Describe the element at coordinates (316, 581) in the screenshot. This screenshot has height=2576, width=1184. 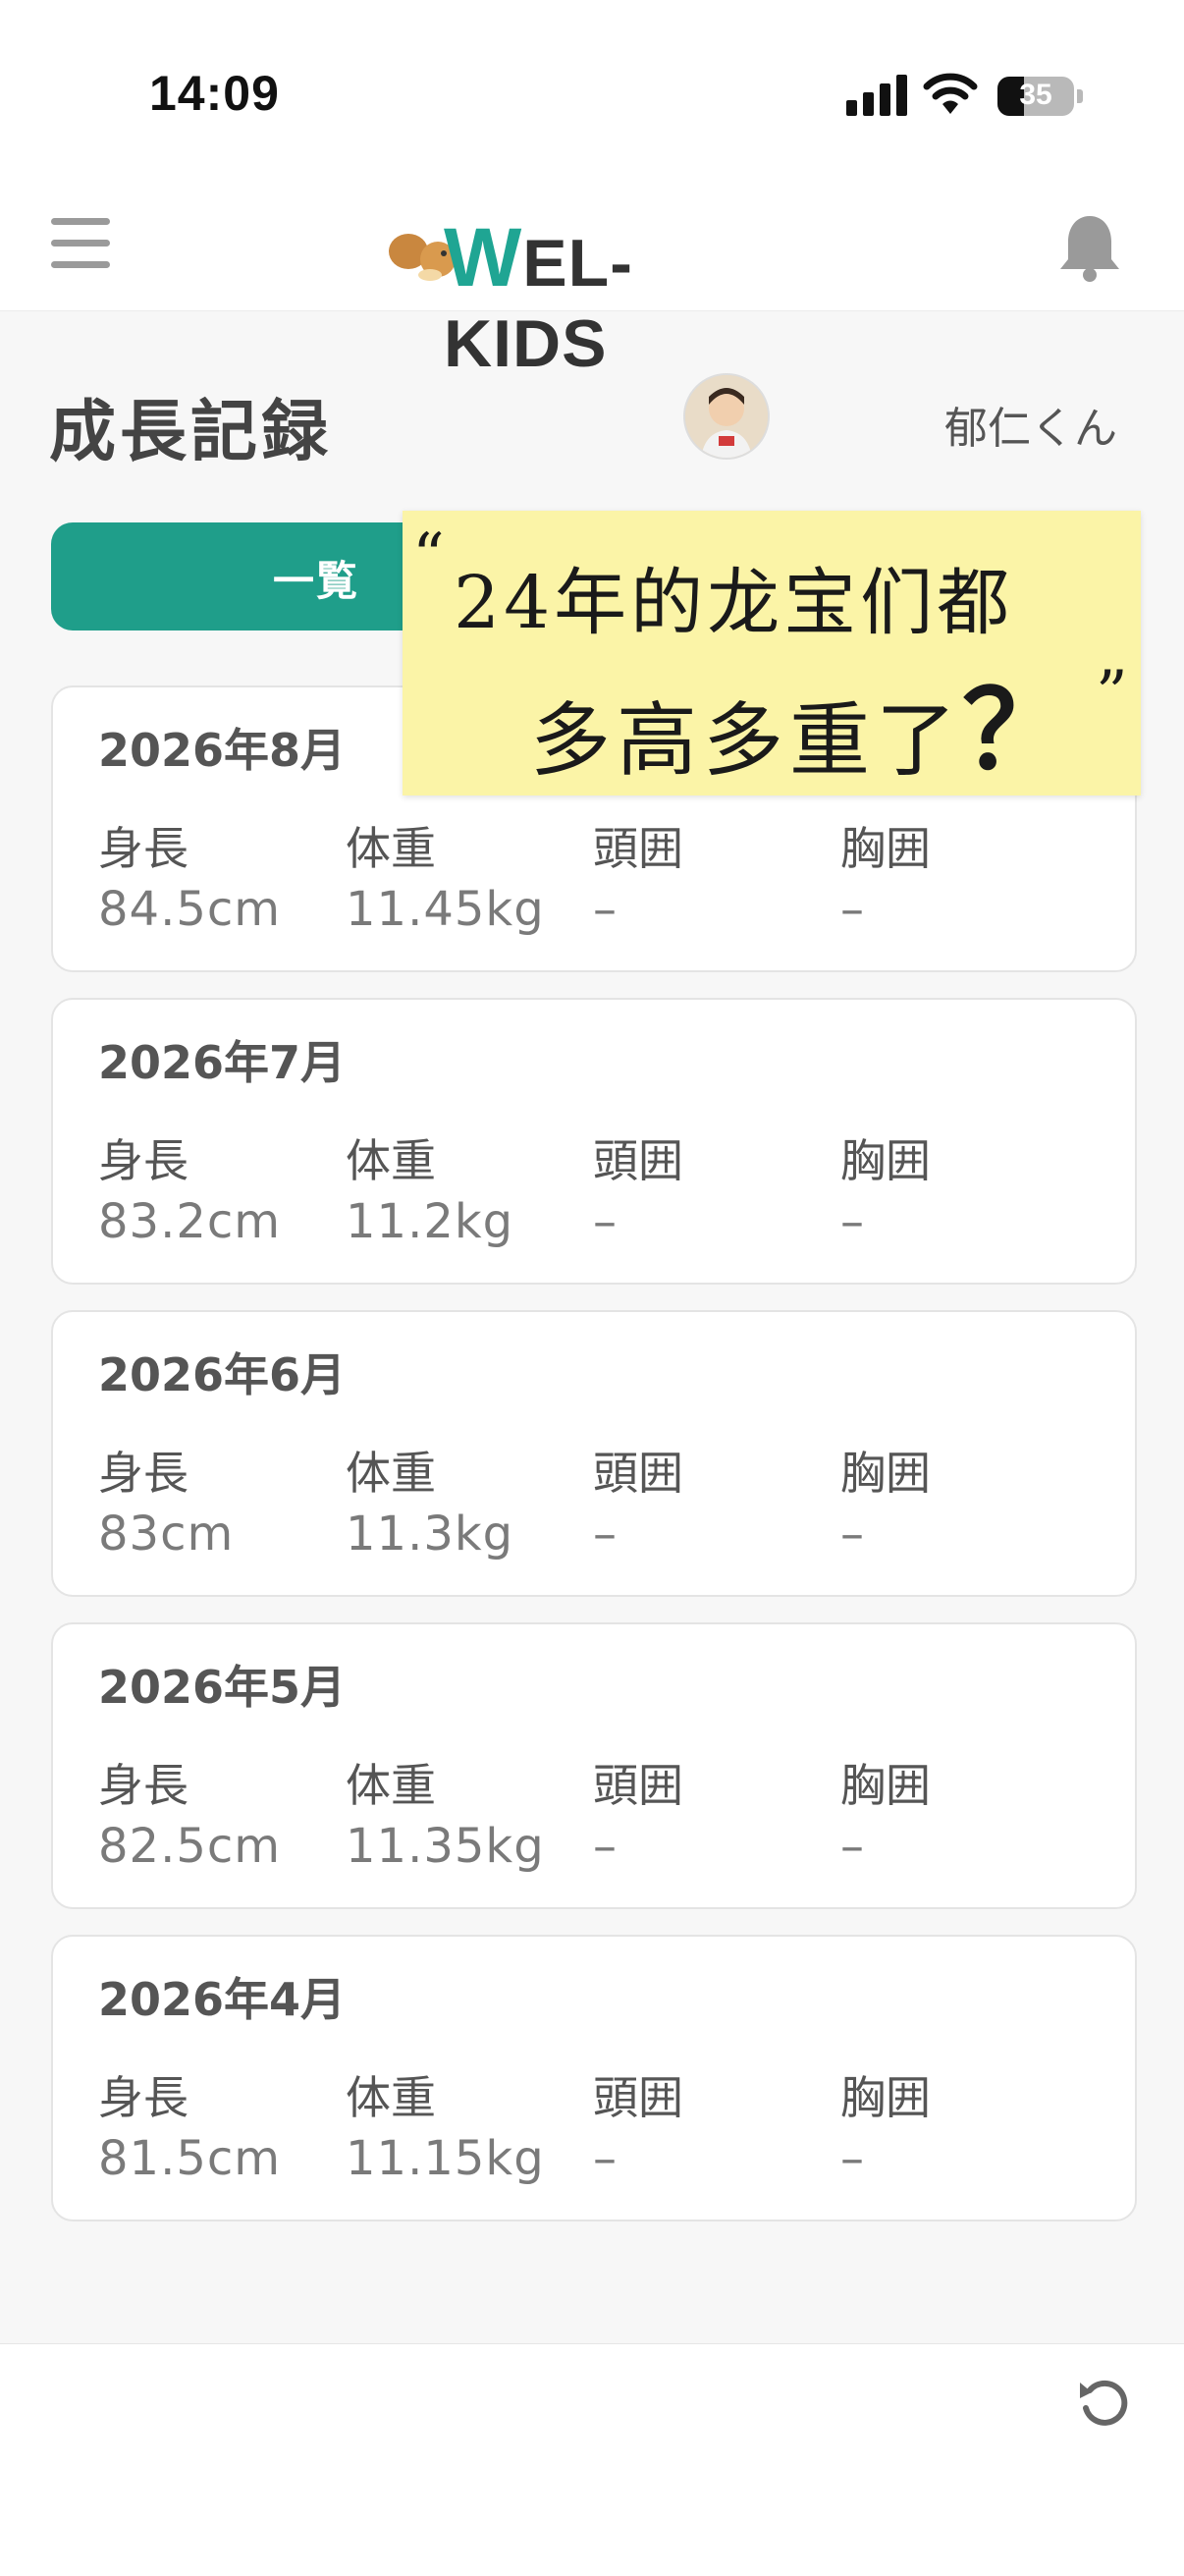
I see `tab-list-label: 一覧` at that location.